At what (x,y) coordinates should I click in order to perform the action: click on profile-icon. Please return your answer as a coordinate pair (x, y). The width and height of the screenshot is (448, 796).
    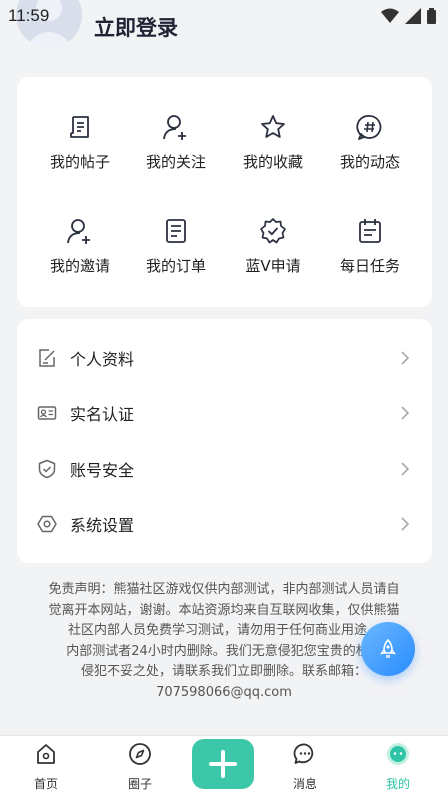
    Looking at the image, I should click on (398, 754).